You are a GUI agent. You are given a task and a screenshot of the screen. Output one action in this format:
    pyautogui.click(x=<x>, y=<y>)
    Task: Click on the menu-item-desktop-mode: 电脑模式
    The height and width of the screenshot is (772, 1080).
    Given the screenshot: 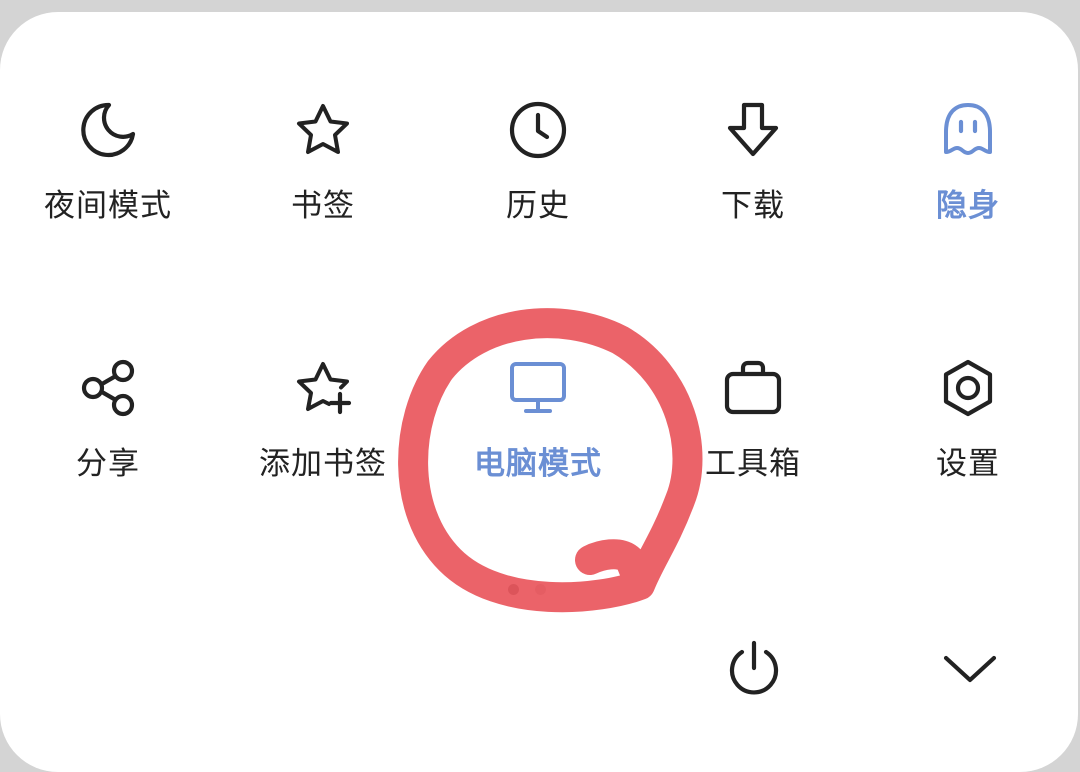 What is the action you would take?
    pyautogui.click(x=538, y=419)
    